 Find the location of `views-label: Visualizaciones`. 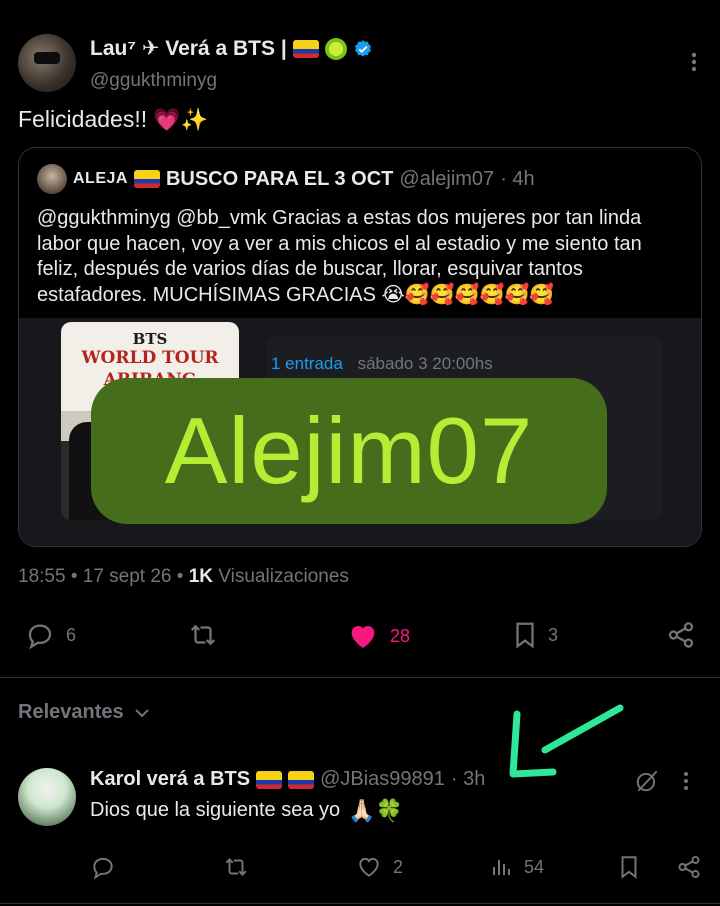

views-label: Visualizaciones is located at coordinates (283, 576).